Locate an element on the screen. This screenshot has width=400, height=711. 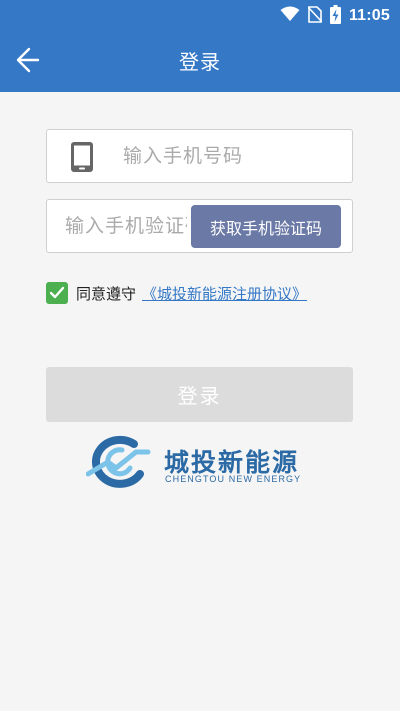
app-header: 登录 is located at coordinates (200, 62).